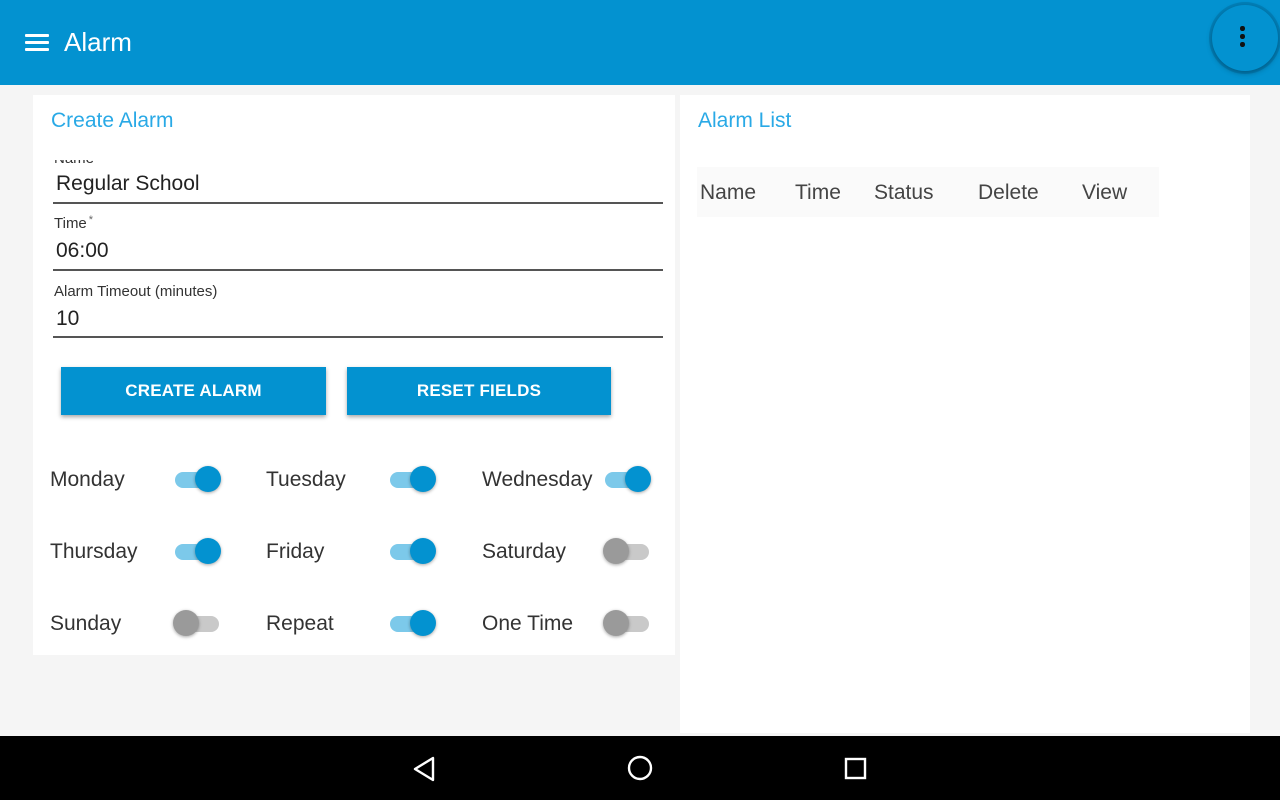  I want to click on toggle-label-monday: Monday, so click(87, 479).